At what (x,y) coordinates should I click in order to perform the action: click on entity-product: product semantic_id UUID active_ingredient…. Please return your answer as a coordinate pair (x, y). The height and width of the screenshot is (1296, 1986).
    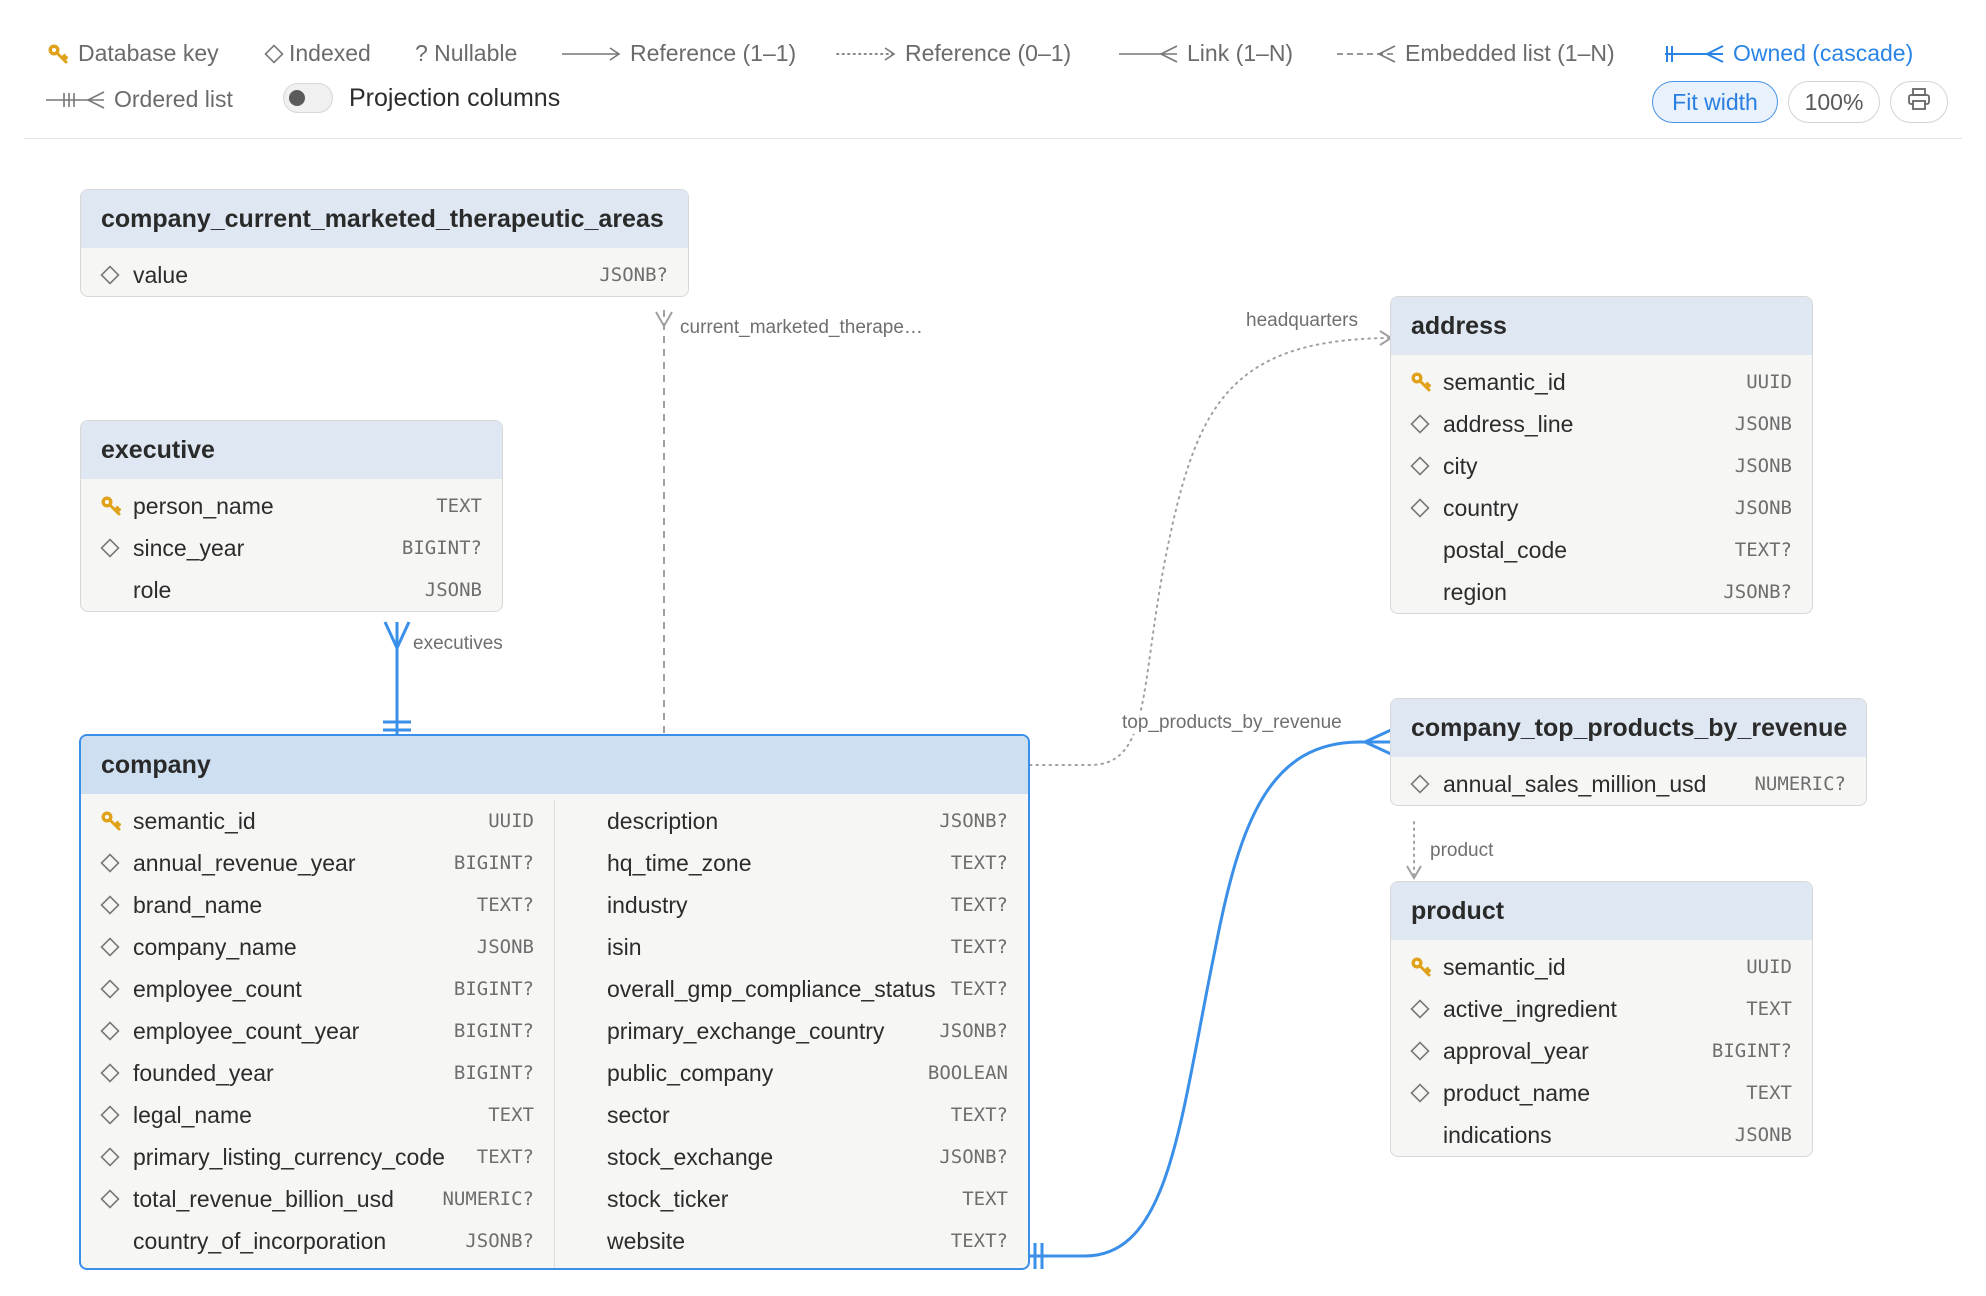
    Looking at the image, I should click on (1601, 1019).